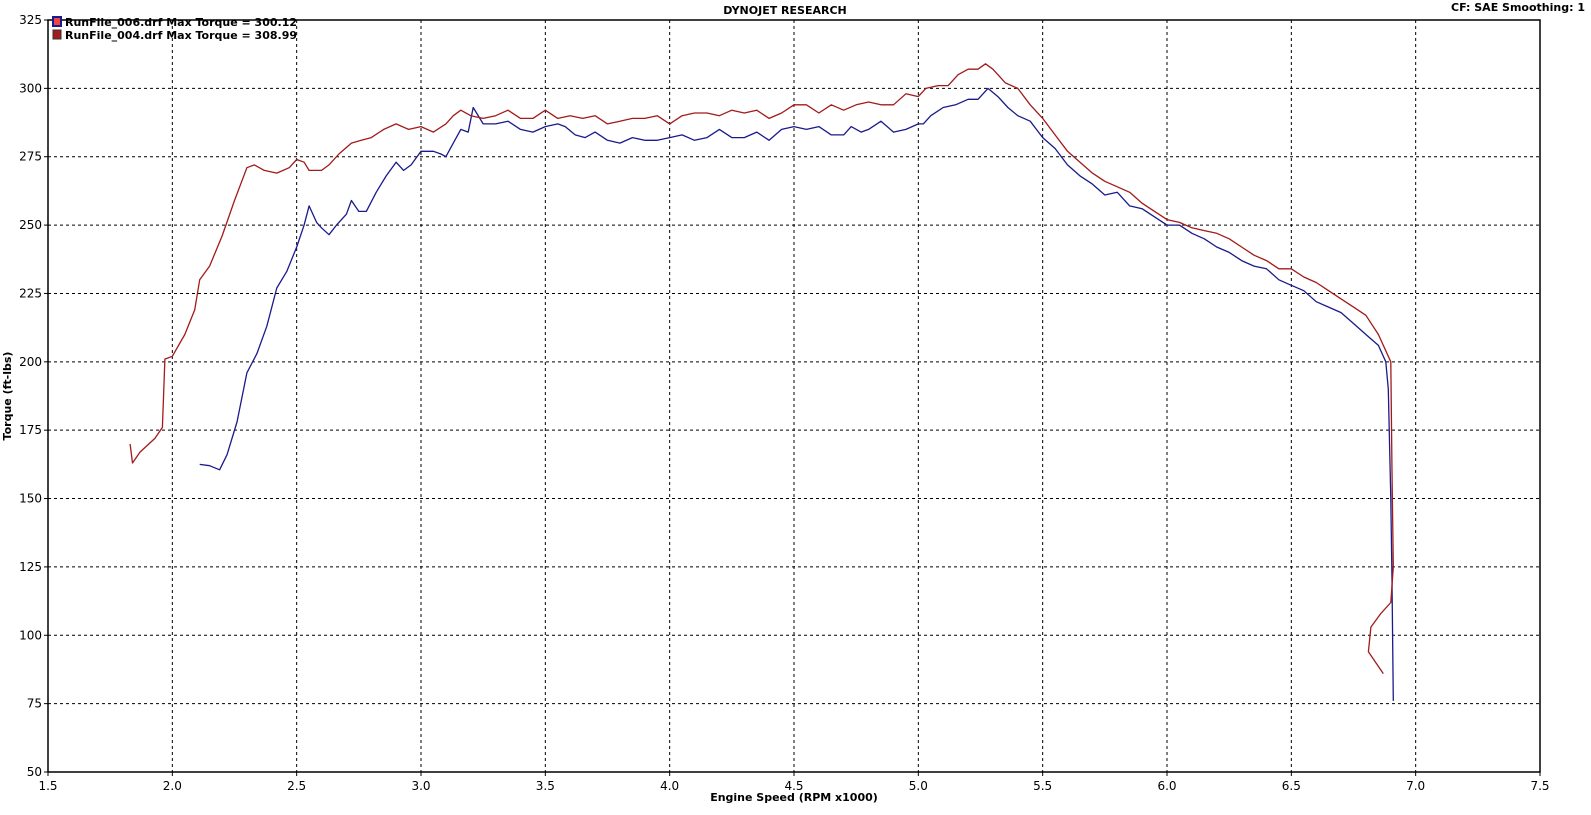  I want to click on y-tick-label: 250, so click(30, 225).